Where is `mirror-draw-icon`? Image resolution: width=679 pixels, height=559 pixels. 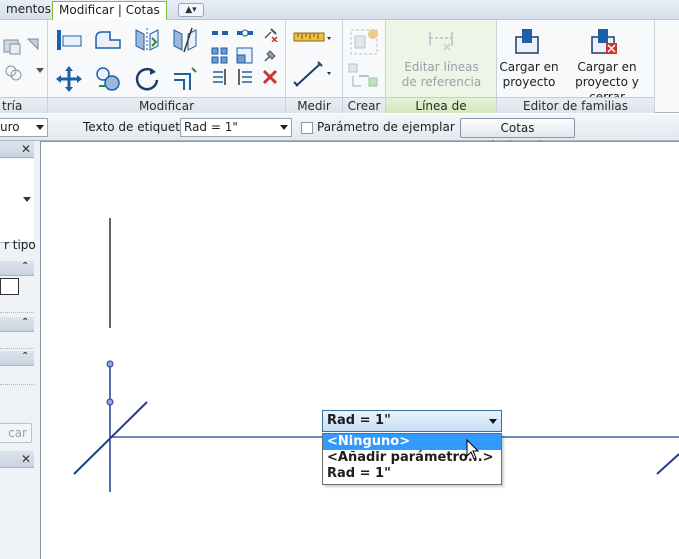 mirror-draw-icon is located at coordinates (185, 40).